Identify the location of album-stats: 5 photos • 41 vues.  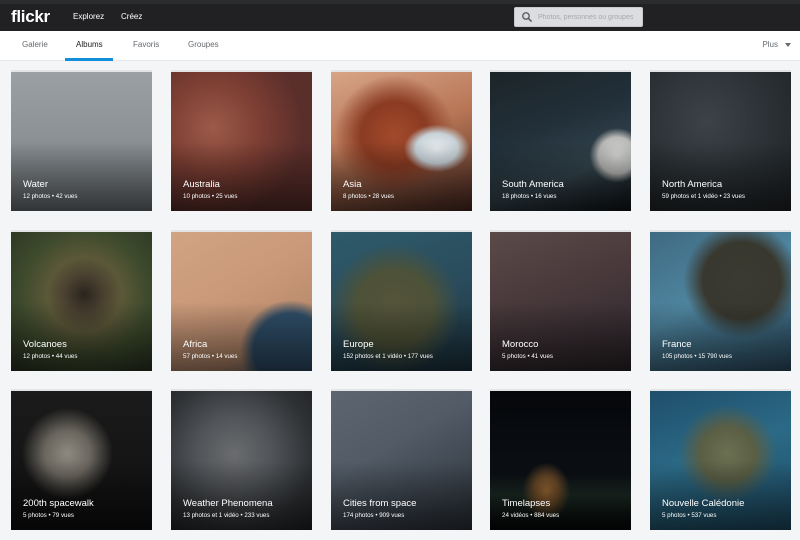
(528, 356).